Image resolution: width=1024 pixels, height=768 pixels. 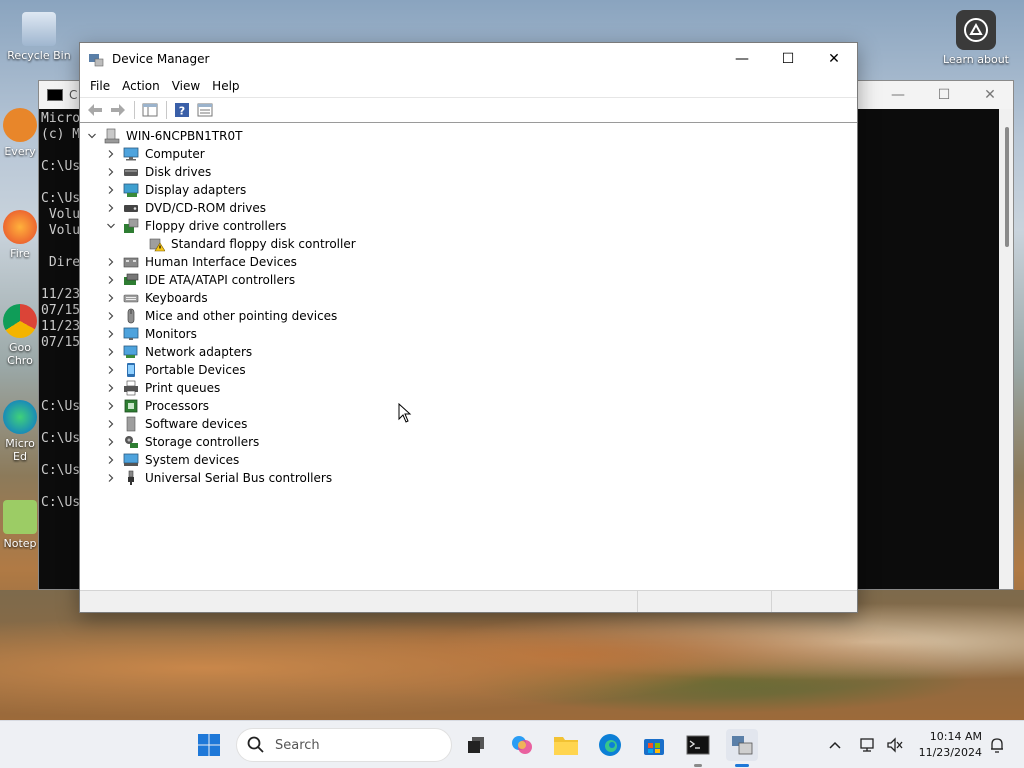 What do you see at coordinates (20, 417) in the screenshot?
I see `edge-icon` at bounding box center [20, 417].